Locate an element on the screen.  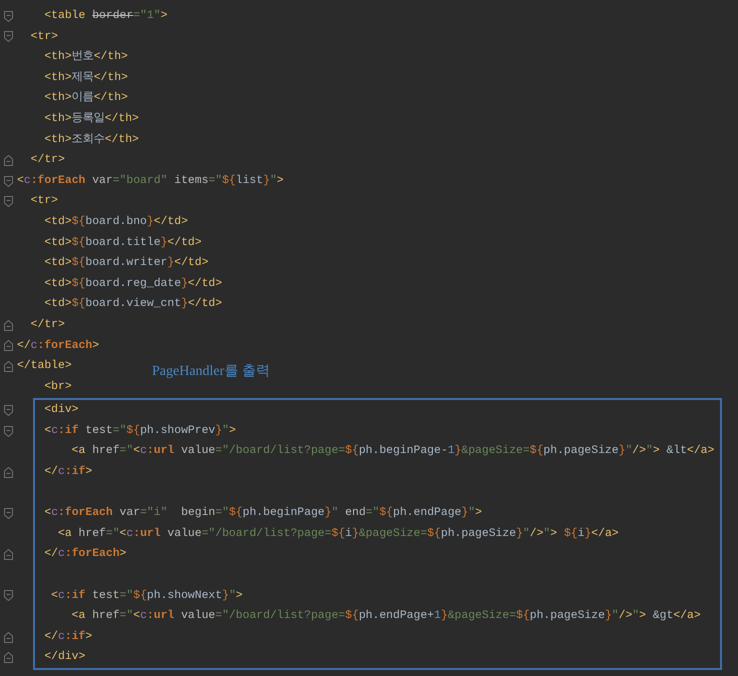
code-line: <td>${board.title}</td> is located at coordinates (122, 243).